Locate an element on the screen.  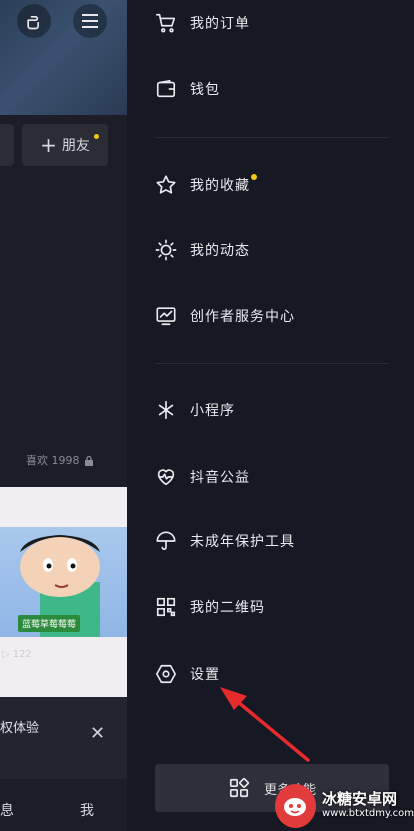
umbrella-icon is located at coordinates (166, 541).